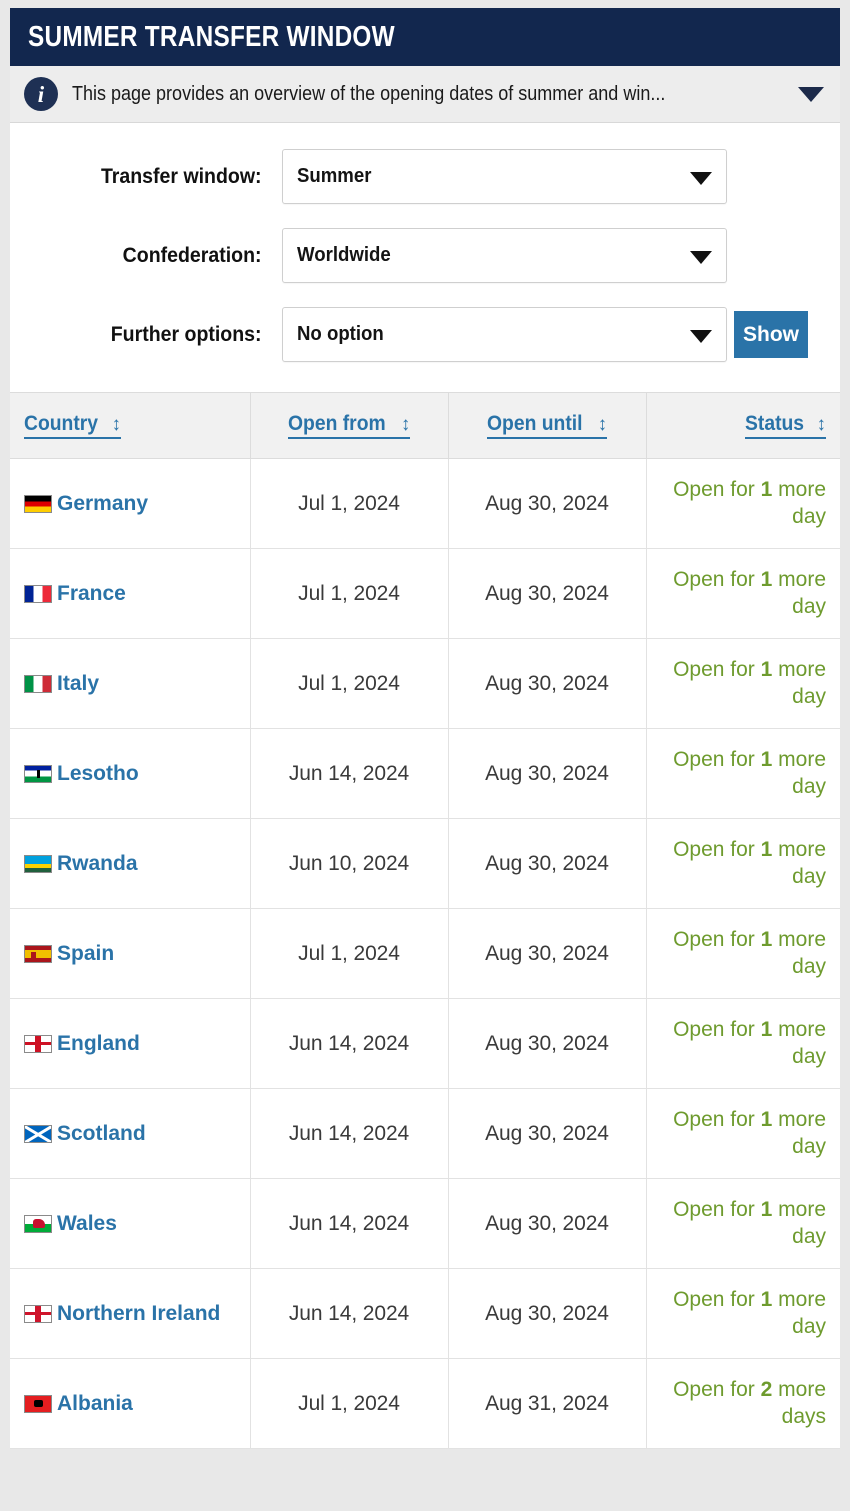  I want to click on cell-country: England, so click(130, 1043).